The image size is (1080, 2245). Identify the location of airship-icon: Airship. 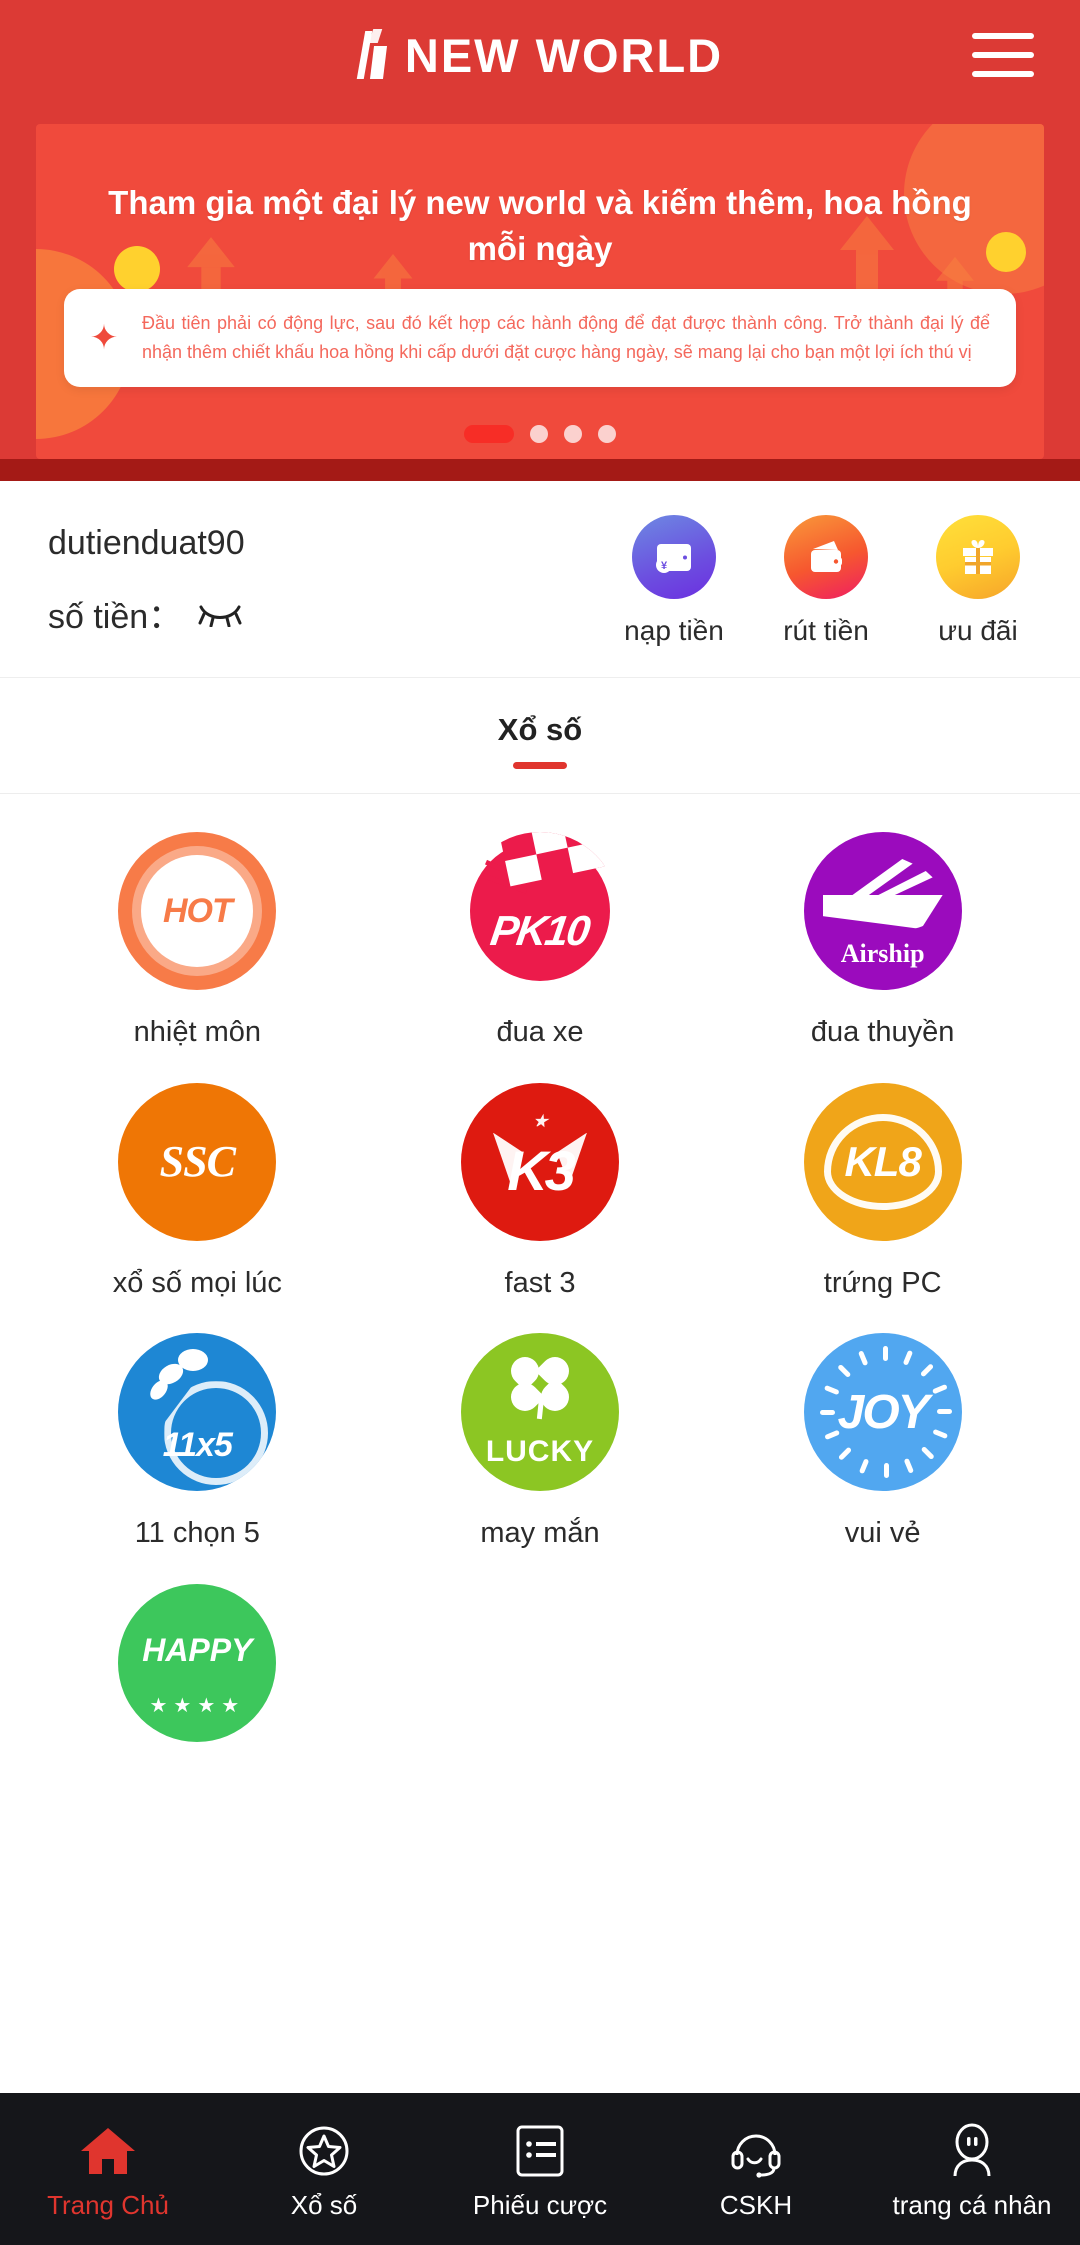
(882, 911).